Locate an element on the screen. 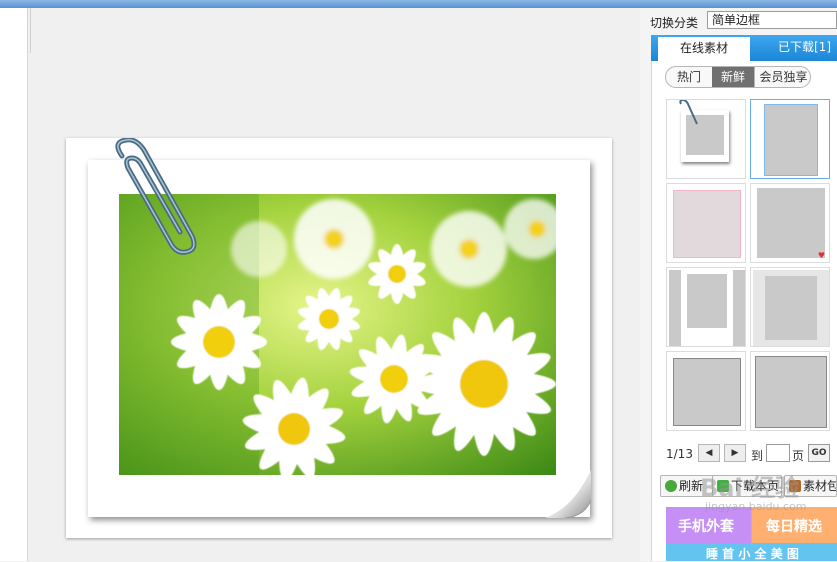  frame-thumbnail-selected is located at coordinates (790, 139).